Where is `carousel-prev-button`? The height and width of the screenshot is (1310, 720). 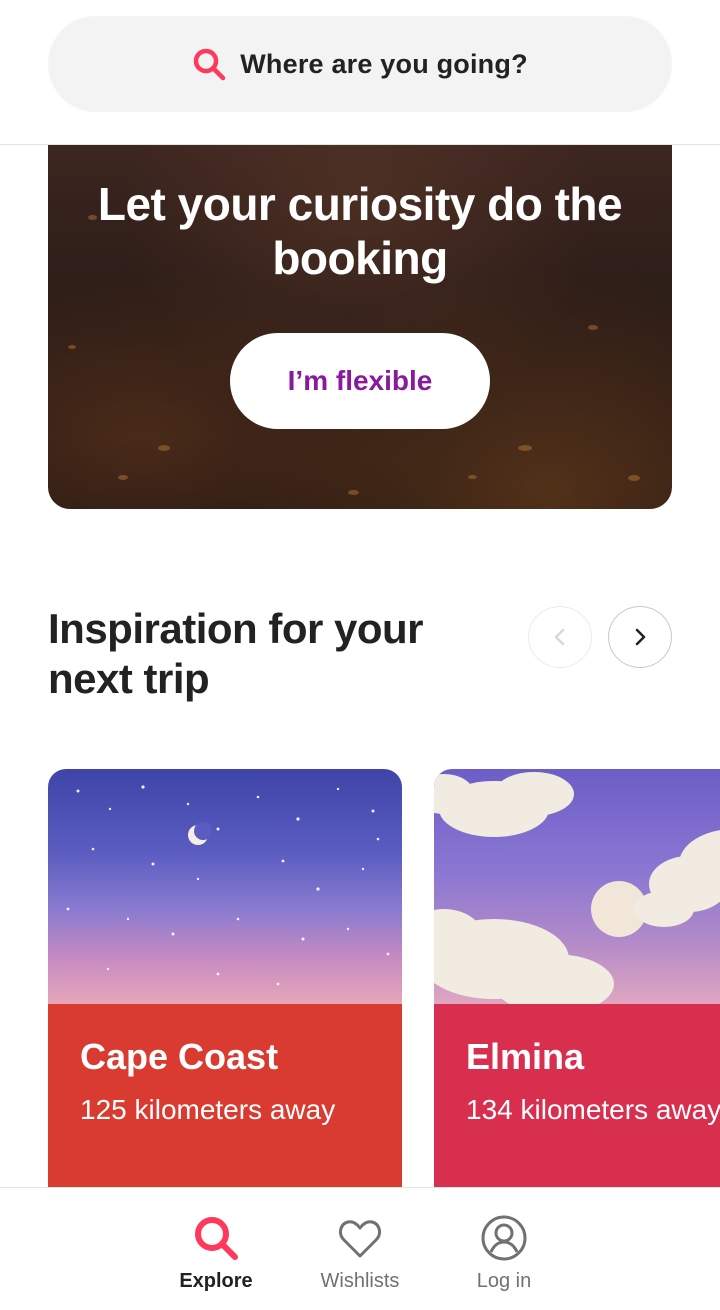
carousel-prev-button is located at coordinates (560, 637).